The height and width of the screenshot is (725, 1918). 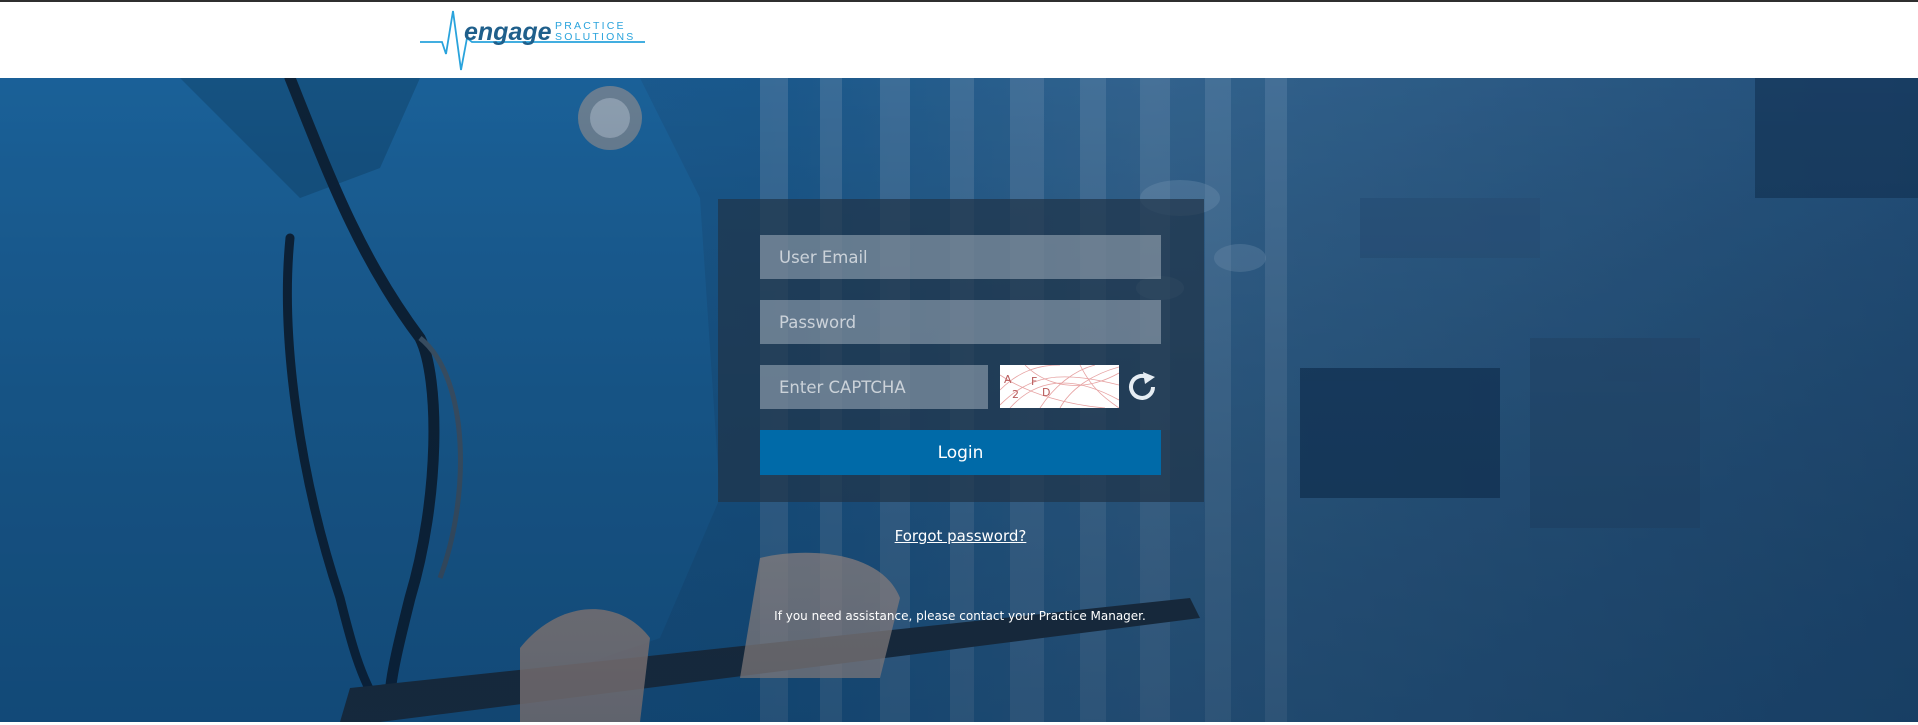 What do you see at coordinates (960, 452) in the screenshot?
I see `login-button: Login` at bounding box center [960, 452].